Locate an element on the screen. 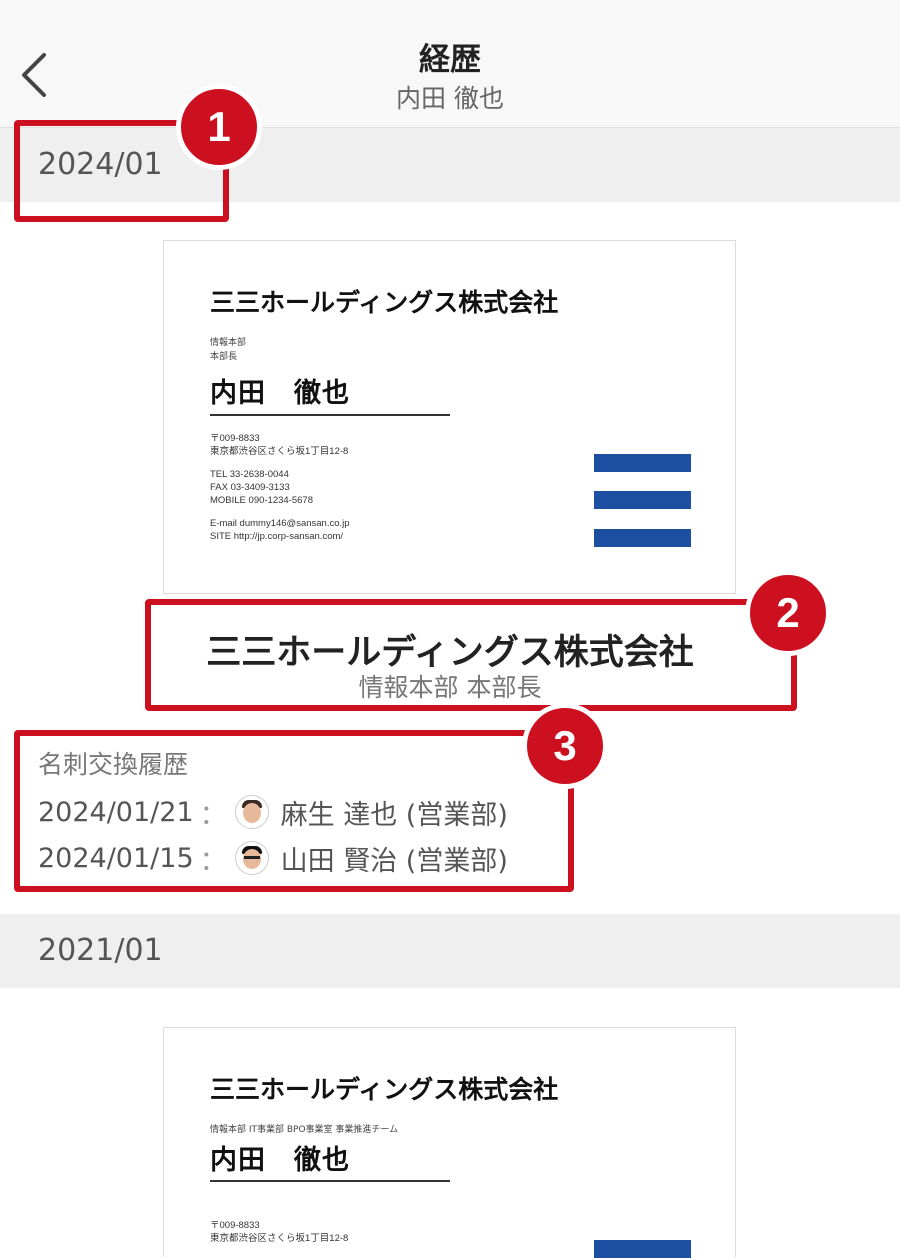 Image resolution: width=900 pixels, height=1258 pixels. card-mobile: MOBILE 090-1234-5678 is located at coordinates (261, 500).